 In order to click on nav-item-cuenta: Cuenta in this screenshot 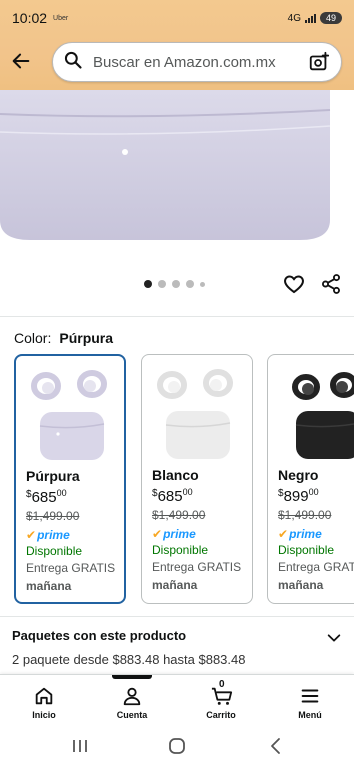, I will do `click(132, 700)`.